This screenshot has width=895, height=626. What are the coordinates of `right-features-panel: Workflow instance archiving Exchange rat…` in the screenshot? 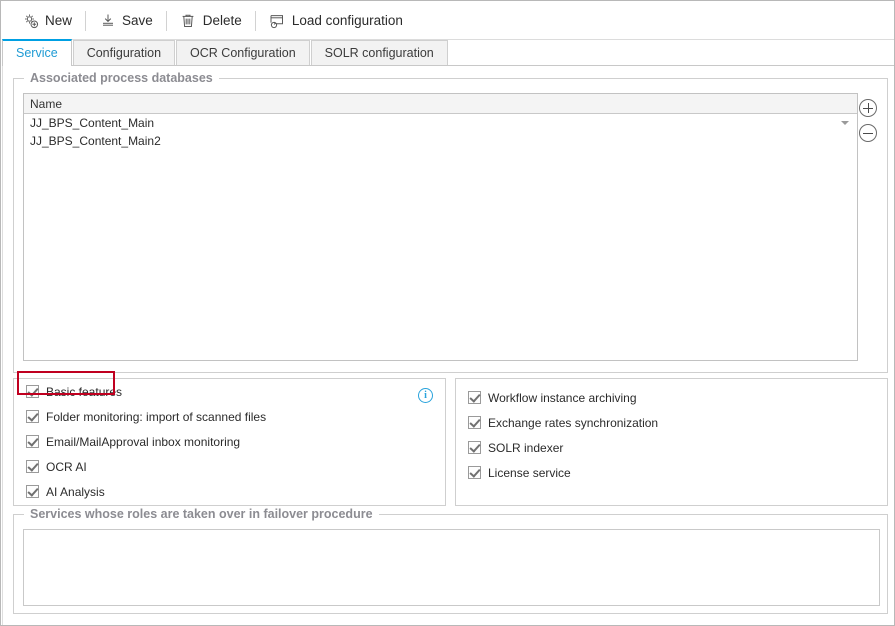 It's located at (671, 442).